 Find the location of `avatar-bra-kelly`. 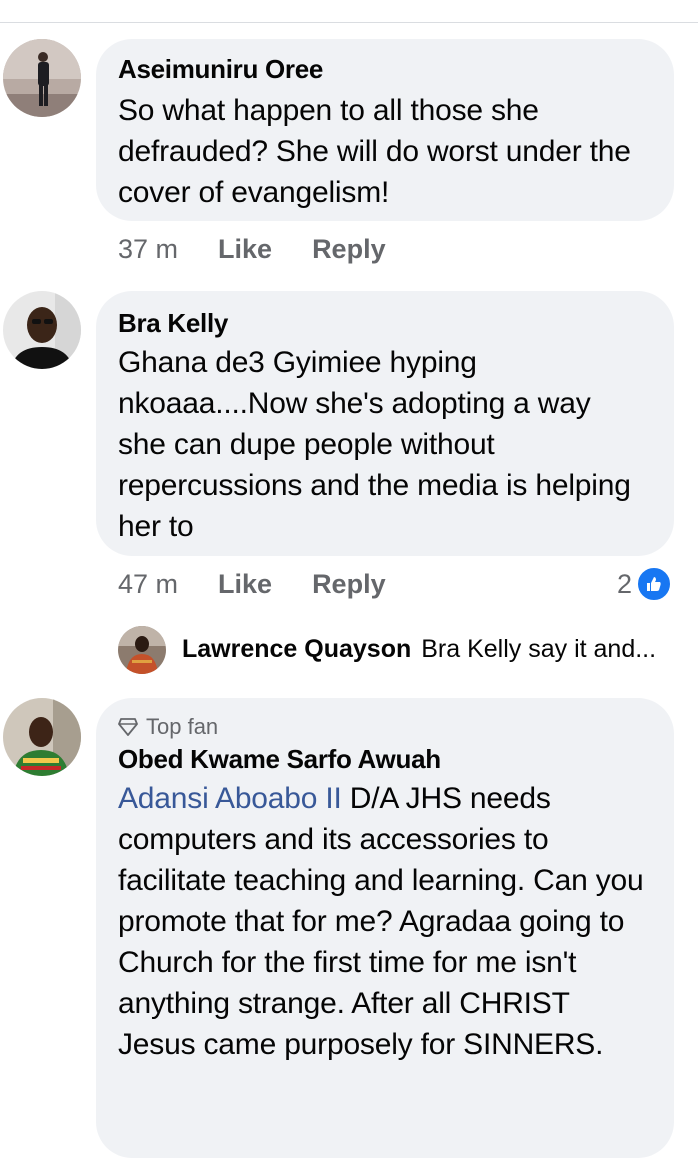

avatar-bra-kelly is located at coordinates (42, 330).